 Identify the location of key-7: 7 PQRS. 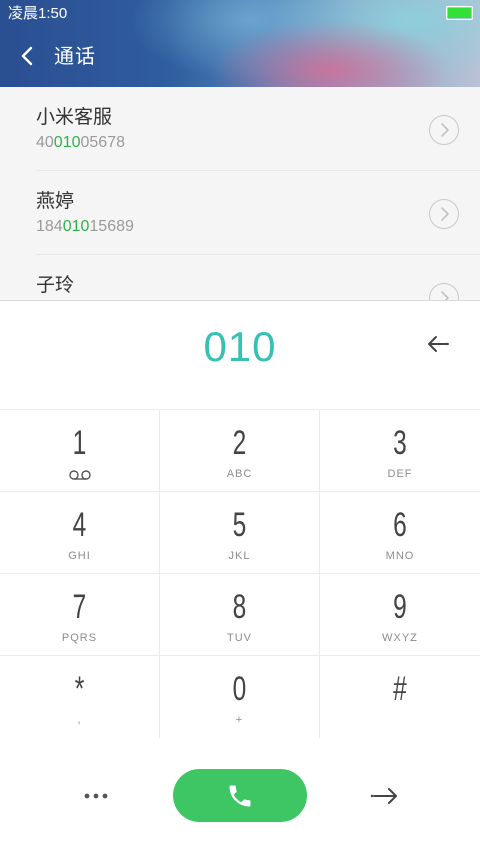
(80, 615).